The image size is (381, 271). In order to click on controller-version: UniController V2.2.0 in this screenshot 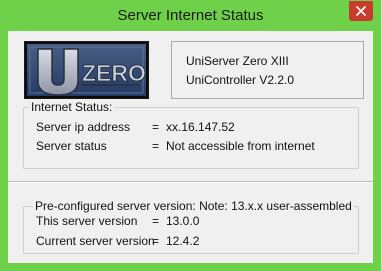, I will do `click(240, 80)`.